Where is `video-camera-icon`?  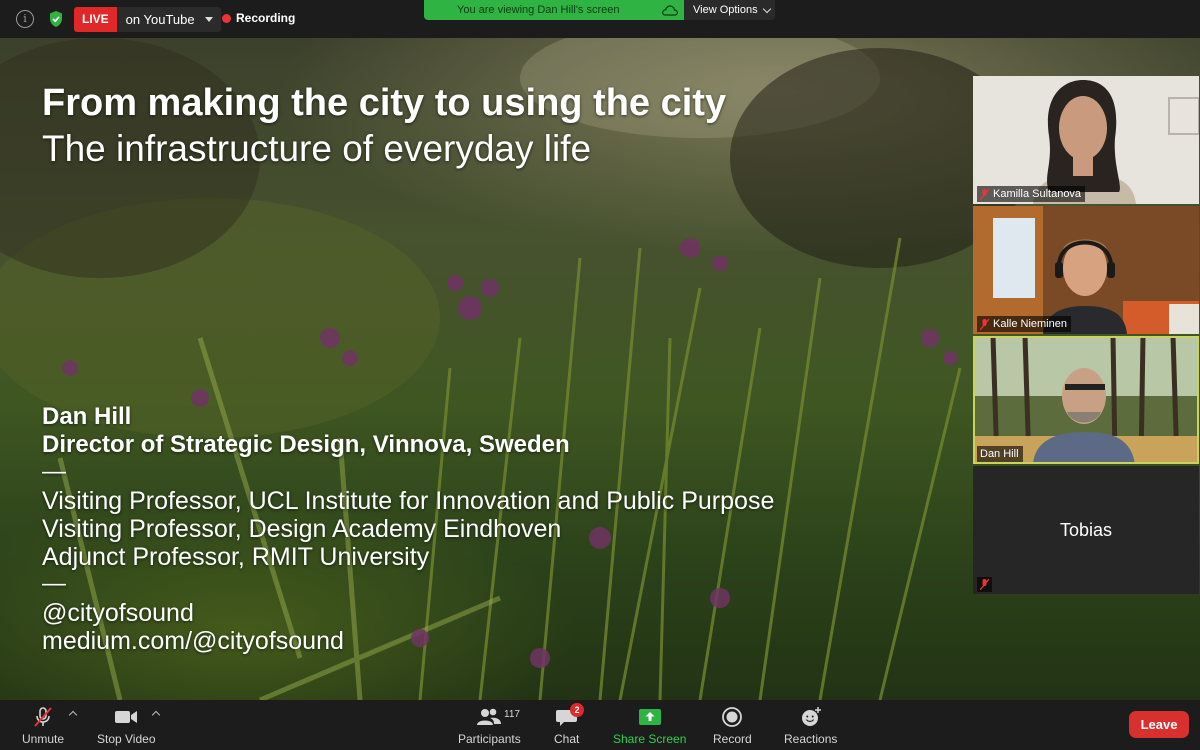 video-camera-icon is located at coordinates (126, 717).